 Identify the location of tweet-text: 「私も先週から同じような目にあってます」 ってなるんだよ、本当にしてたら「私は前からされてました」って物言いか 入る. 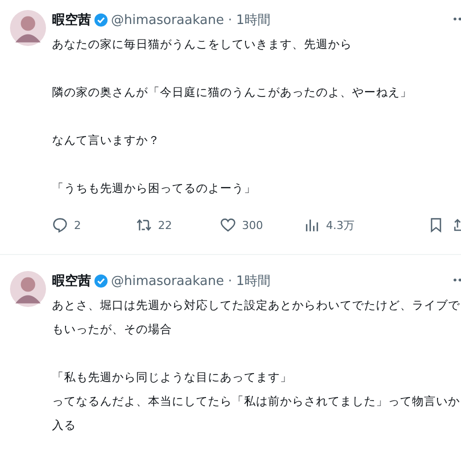
(256, 401).